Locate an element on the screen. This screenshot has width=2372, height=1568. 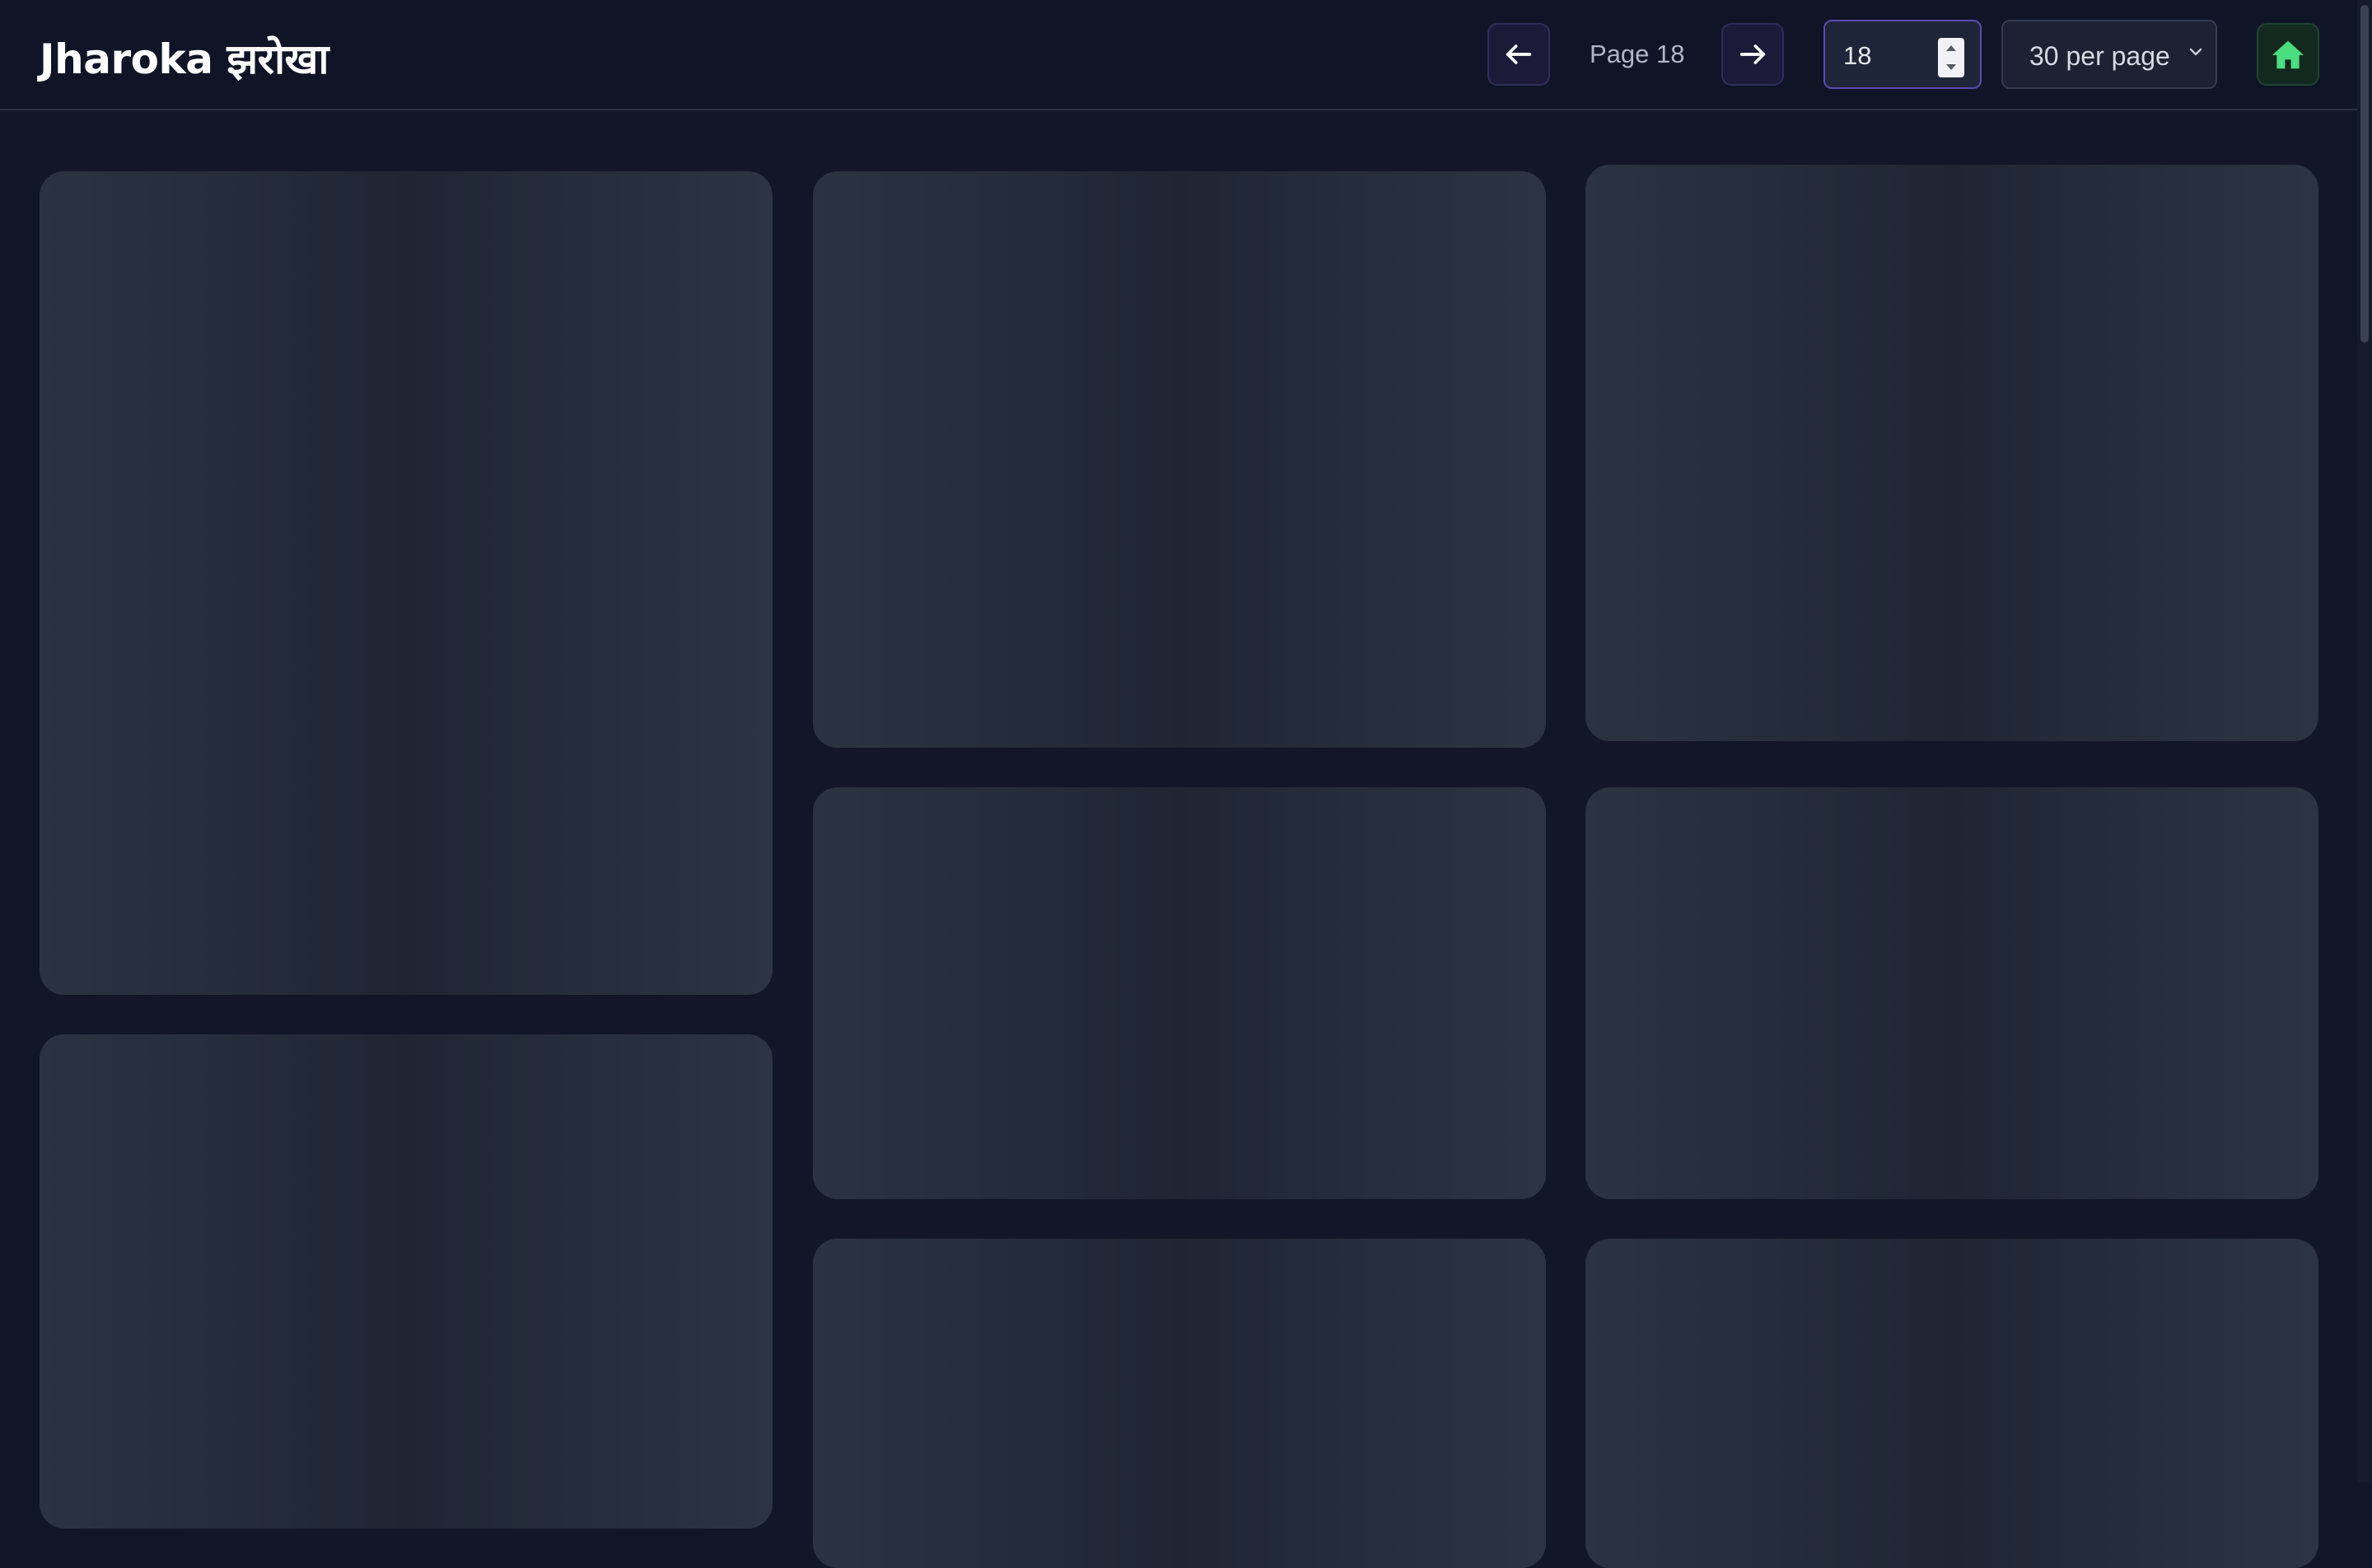
home-button is located at coordinates (2288, 54).